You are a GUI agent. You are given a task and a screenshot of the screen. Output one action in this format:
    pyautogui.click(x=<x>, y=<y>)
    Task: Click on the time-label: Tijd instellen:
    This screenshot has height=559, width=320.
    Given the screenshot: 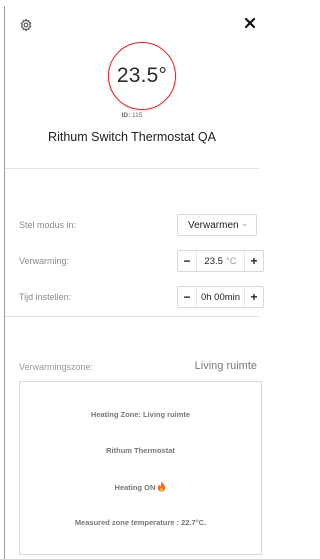 What is the action you would take?
    pyautogui.click(x=45, y=297)
    